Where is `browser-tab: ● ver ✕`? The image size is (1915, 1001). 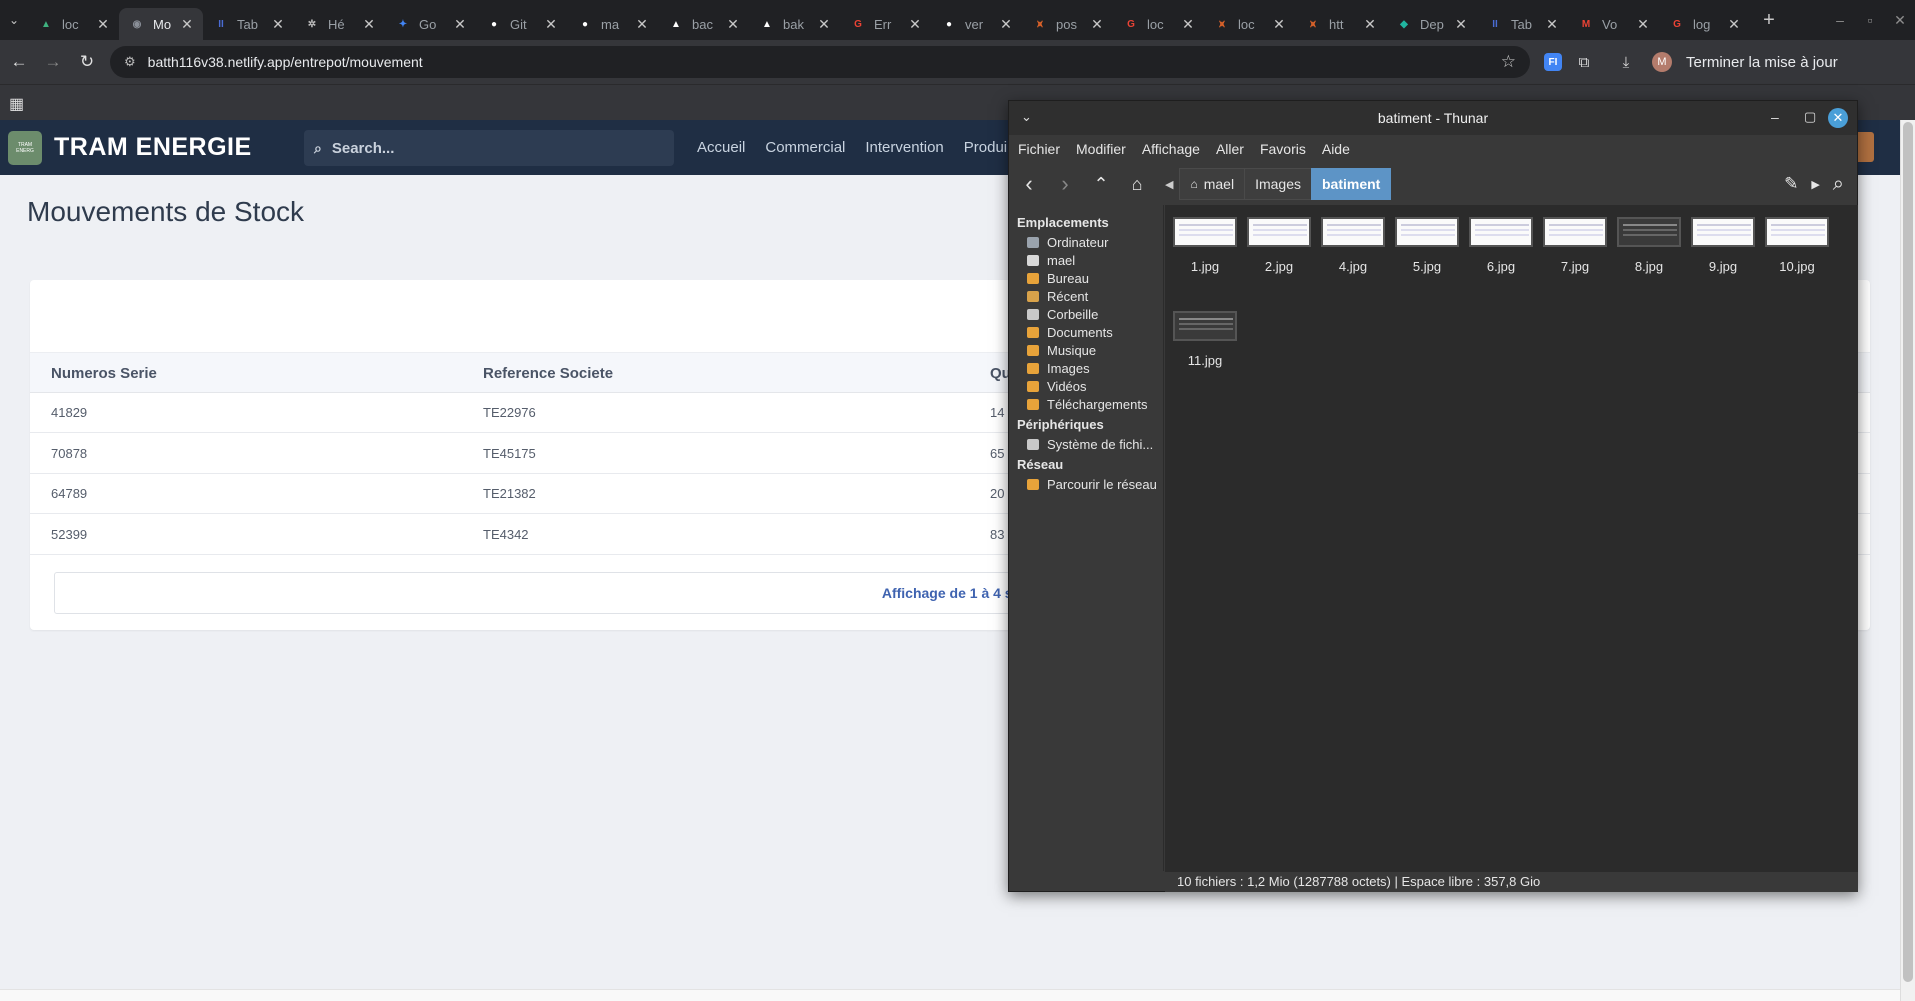 browser-tab: ● ver ✕ is located at coordinates (976, 24).